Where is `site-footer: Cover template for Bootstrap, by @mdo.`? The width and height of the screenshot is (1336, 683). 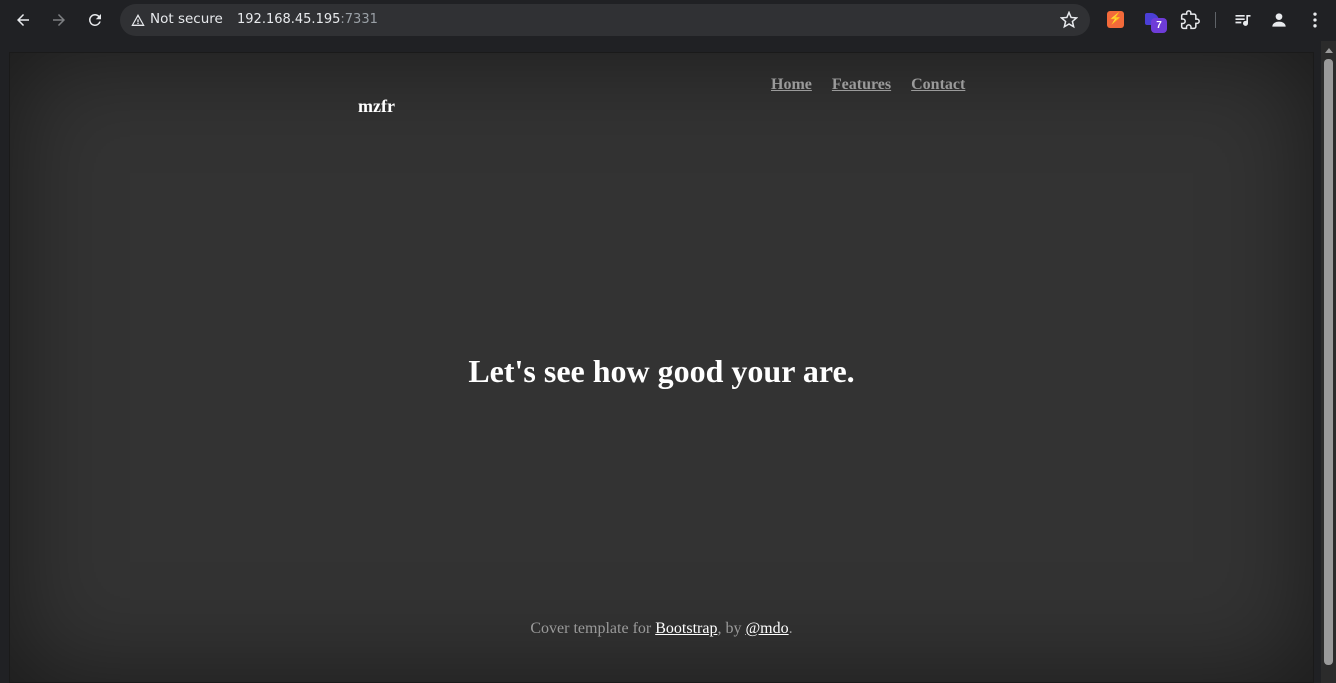
site-footer: Cover template for Bootstrap, by @mdo. is located at coordinates (661, 629).